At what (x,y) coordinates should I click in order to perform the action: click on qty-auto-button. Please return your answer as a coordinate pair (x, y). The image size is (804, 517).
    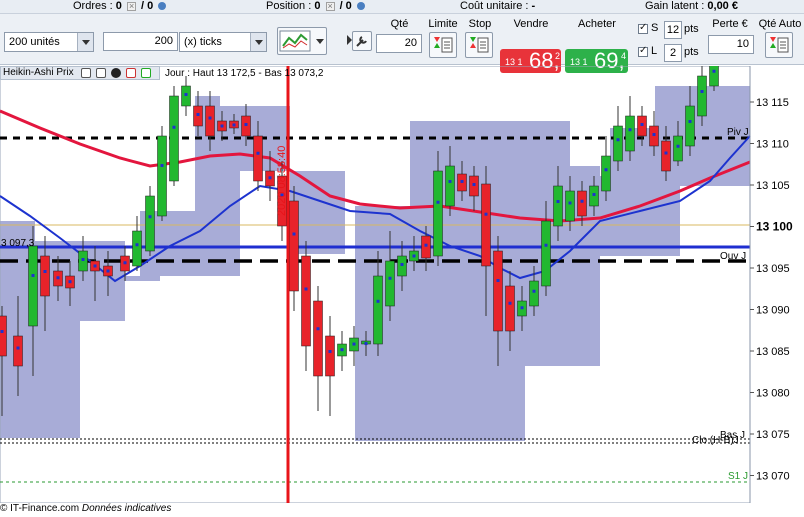
    Looking at the image, I should click on (779, 45).